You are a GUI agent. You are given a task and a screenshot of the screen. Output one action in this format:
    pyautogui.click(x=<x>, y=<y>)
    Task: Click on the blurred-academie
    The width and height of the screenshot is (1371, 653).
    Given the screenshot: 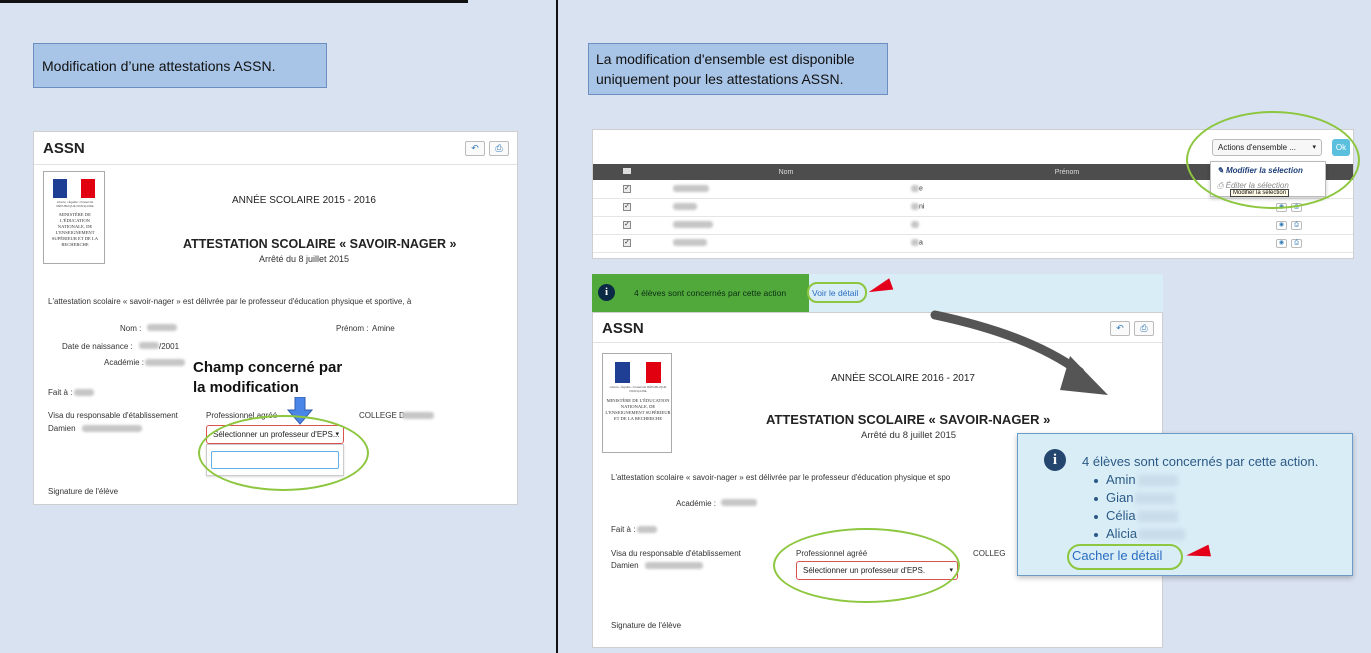 What is the action you would take?
    pyautogui.click(x=739, y=502)
    